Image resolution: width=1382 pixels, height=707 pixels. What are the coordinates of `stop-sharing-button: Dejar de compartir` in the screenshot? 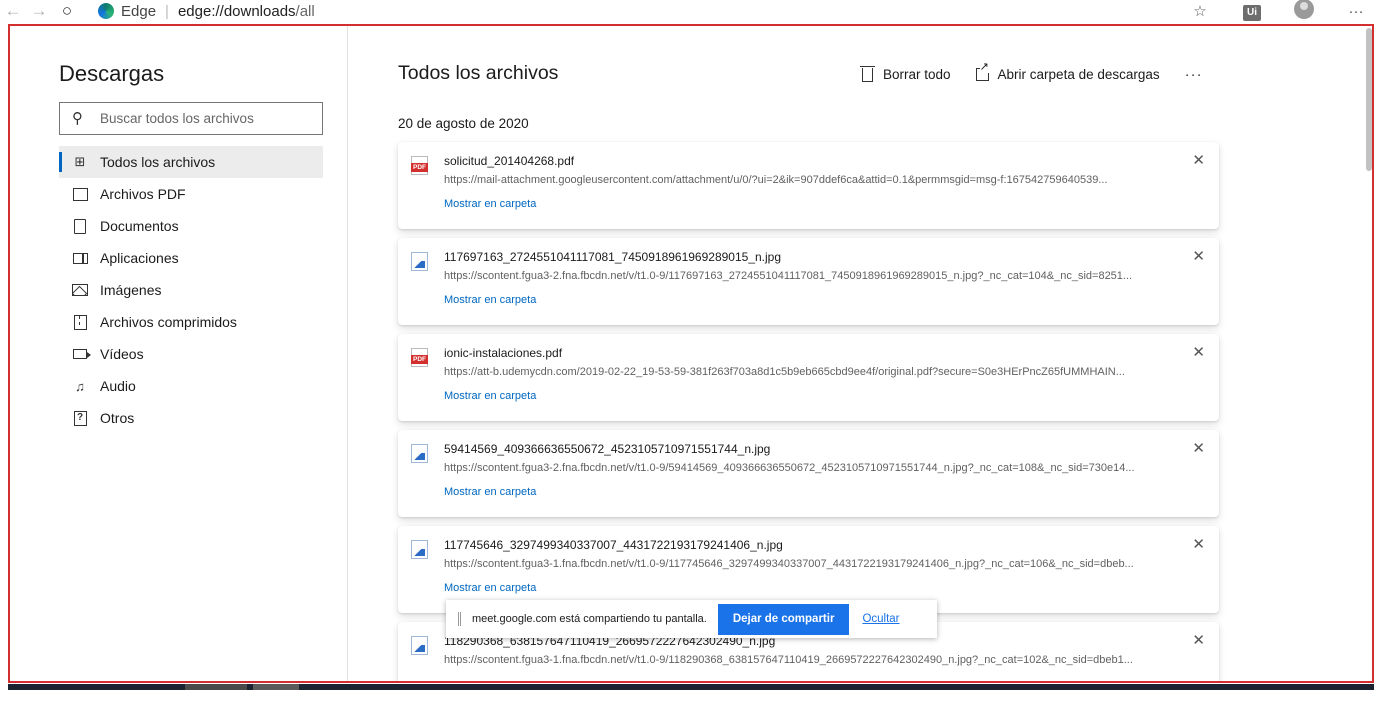 It's located at (783, 619).